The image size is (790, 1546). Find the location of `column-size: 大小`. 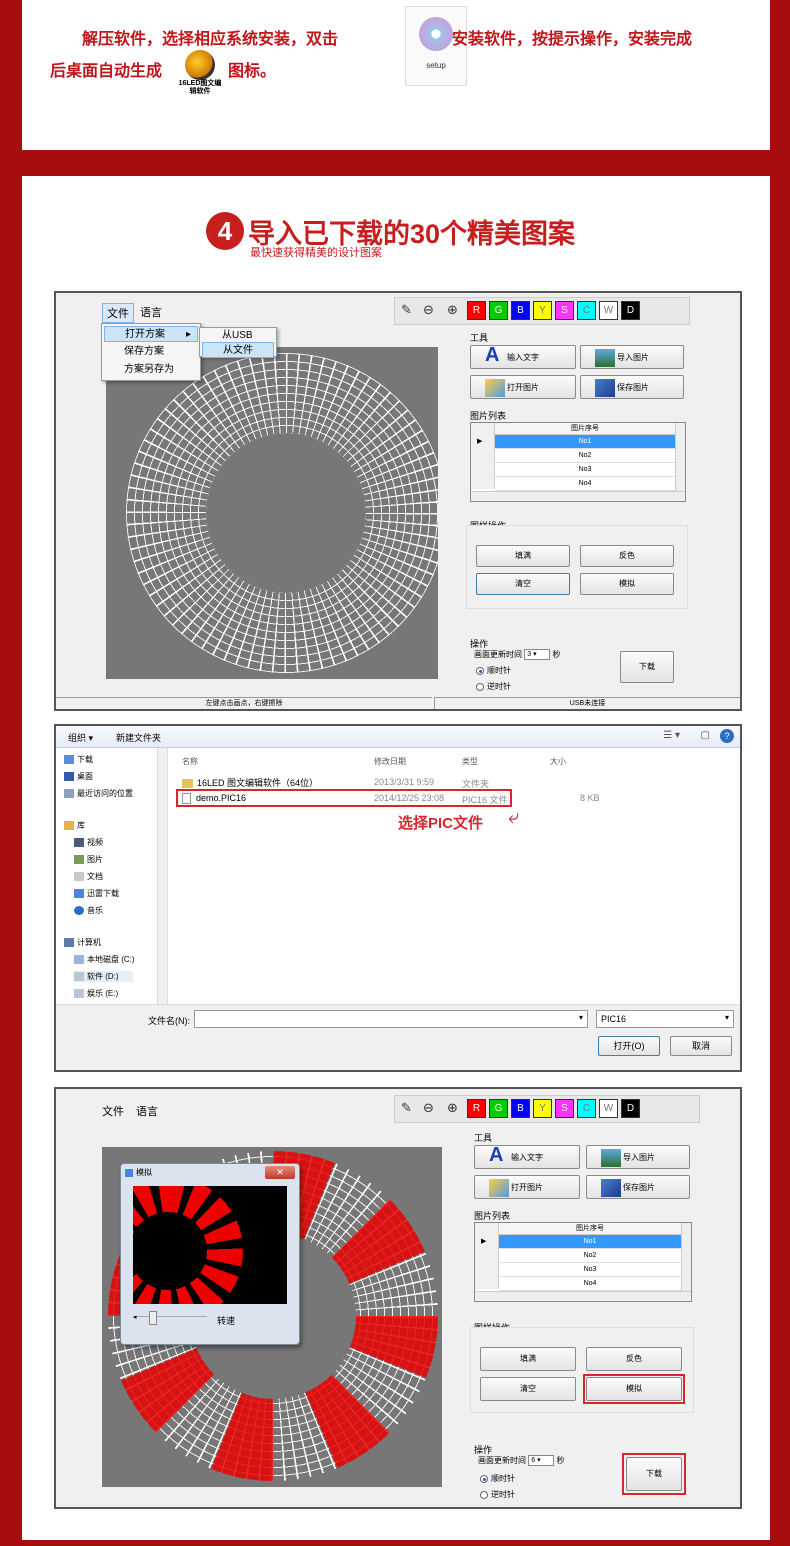

column-size: 大小 is located at coordinates (558, 761).